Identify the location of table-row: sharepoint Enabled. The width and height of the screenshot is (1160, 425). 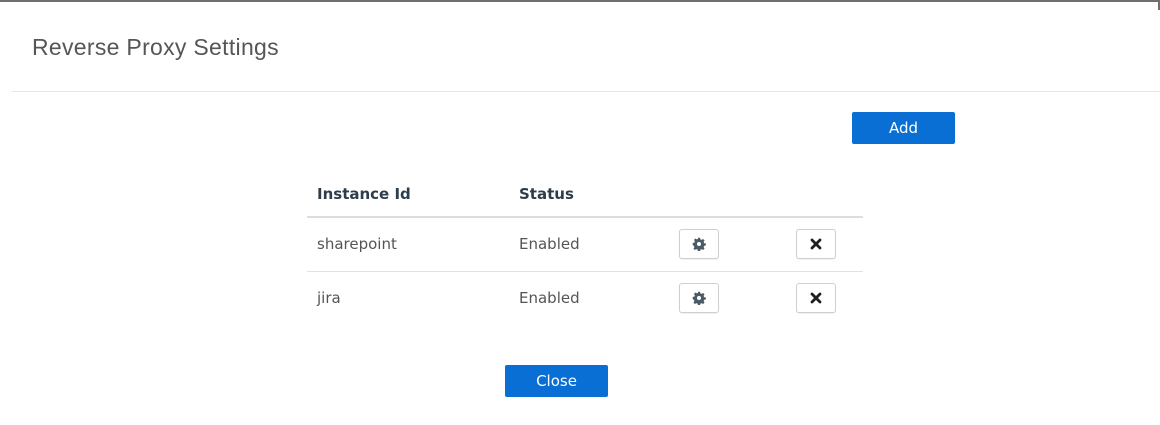
(585, 244).